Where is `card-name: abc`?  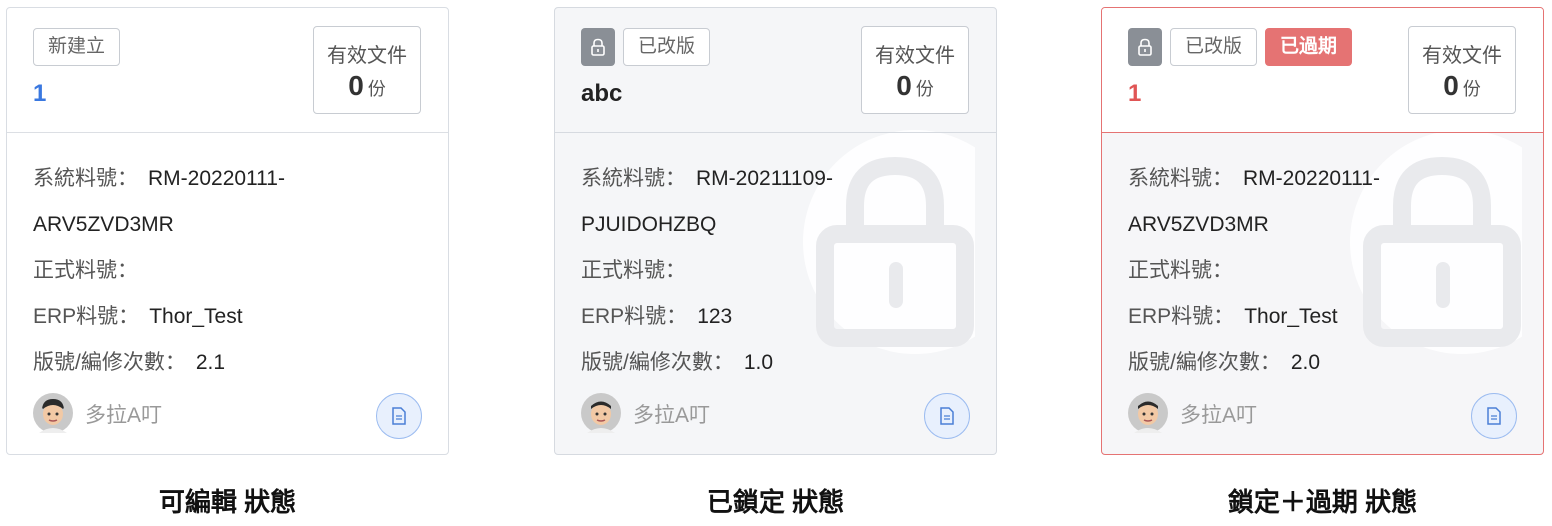
card-name: abc is located at coordinates (601, 94).